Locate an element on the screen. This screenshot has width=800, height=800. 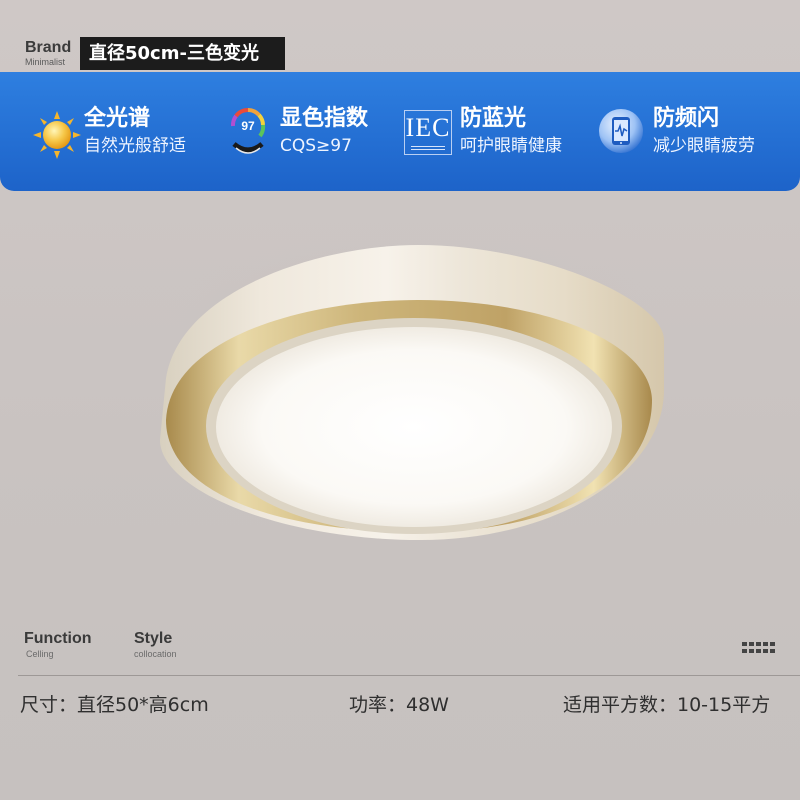
anti-flicker-phone-icon is located at coordinates (621, 131).